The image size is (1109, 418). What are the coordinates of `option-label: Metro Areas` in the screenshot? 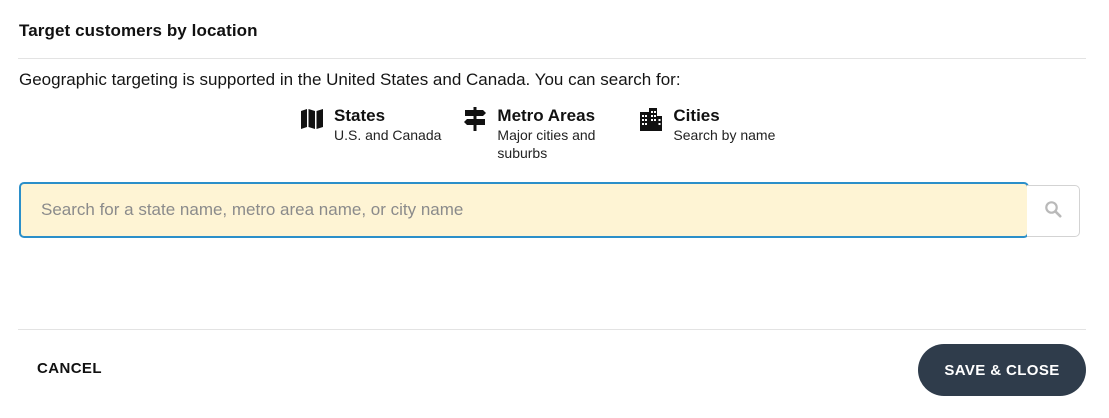 It's located at (546, 115).